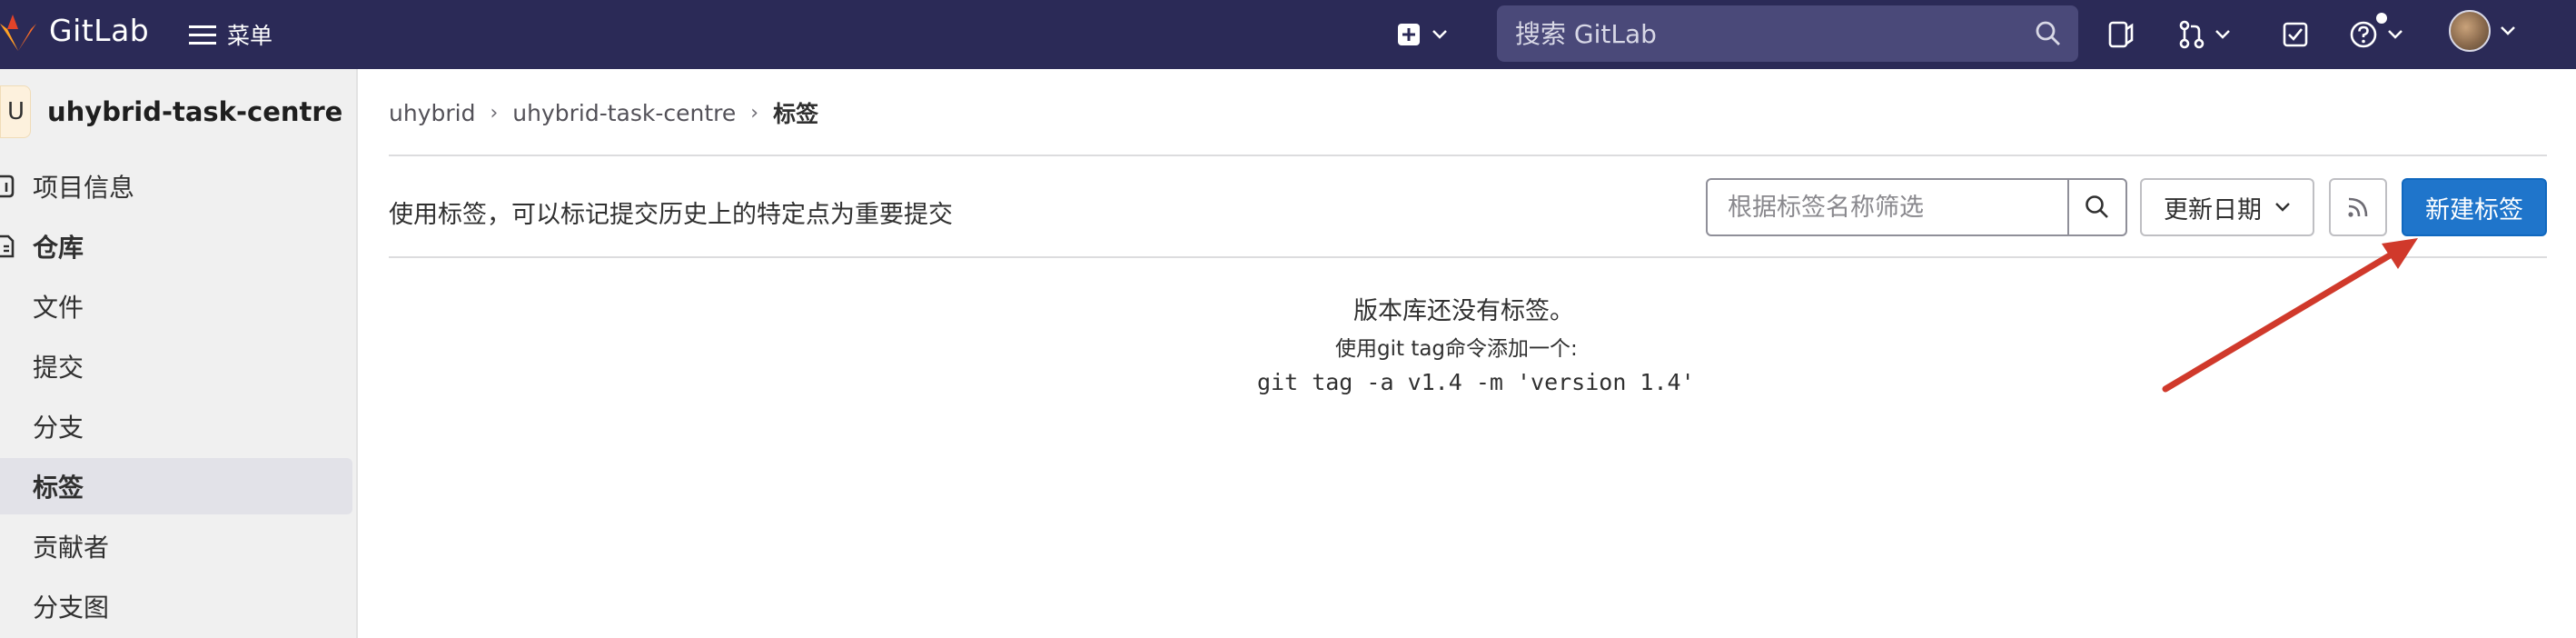 This screenshot has height=638, width=2576. Describe the element at coordinates (7, 246) in the screenshot. I see `repository-icon` at that location.